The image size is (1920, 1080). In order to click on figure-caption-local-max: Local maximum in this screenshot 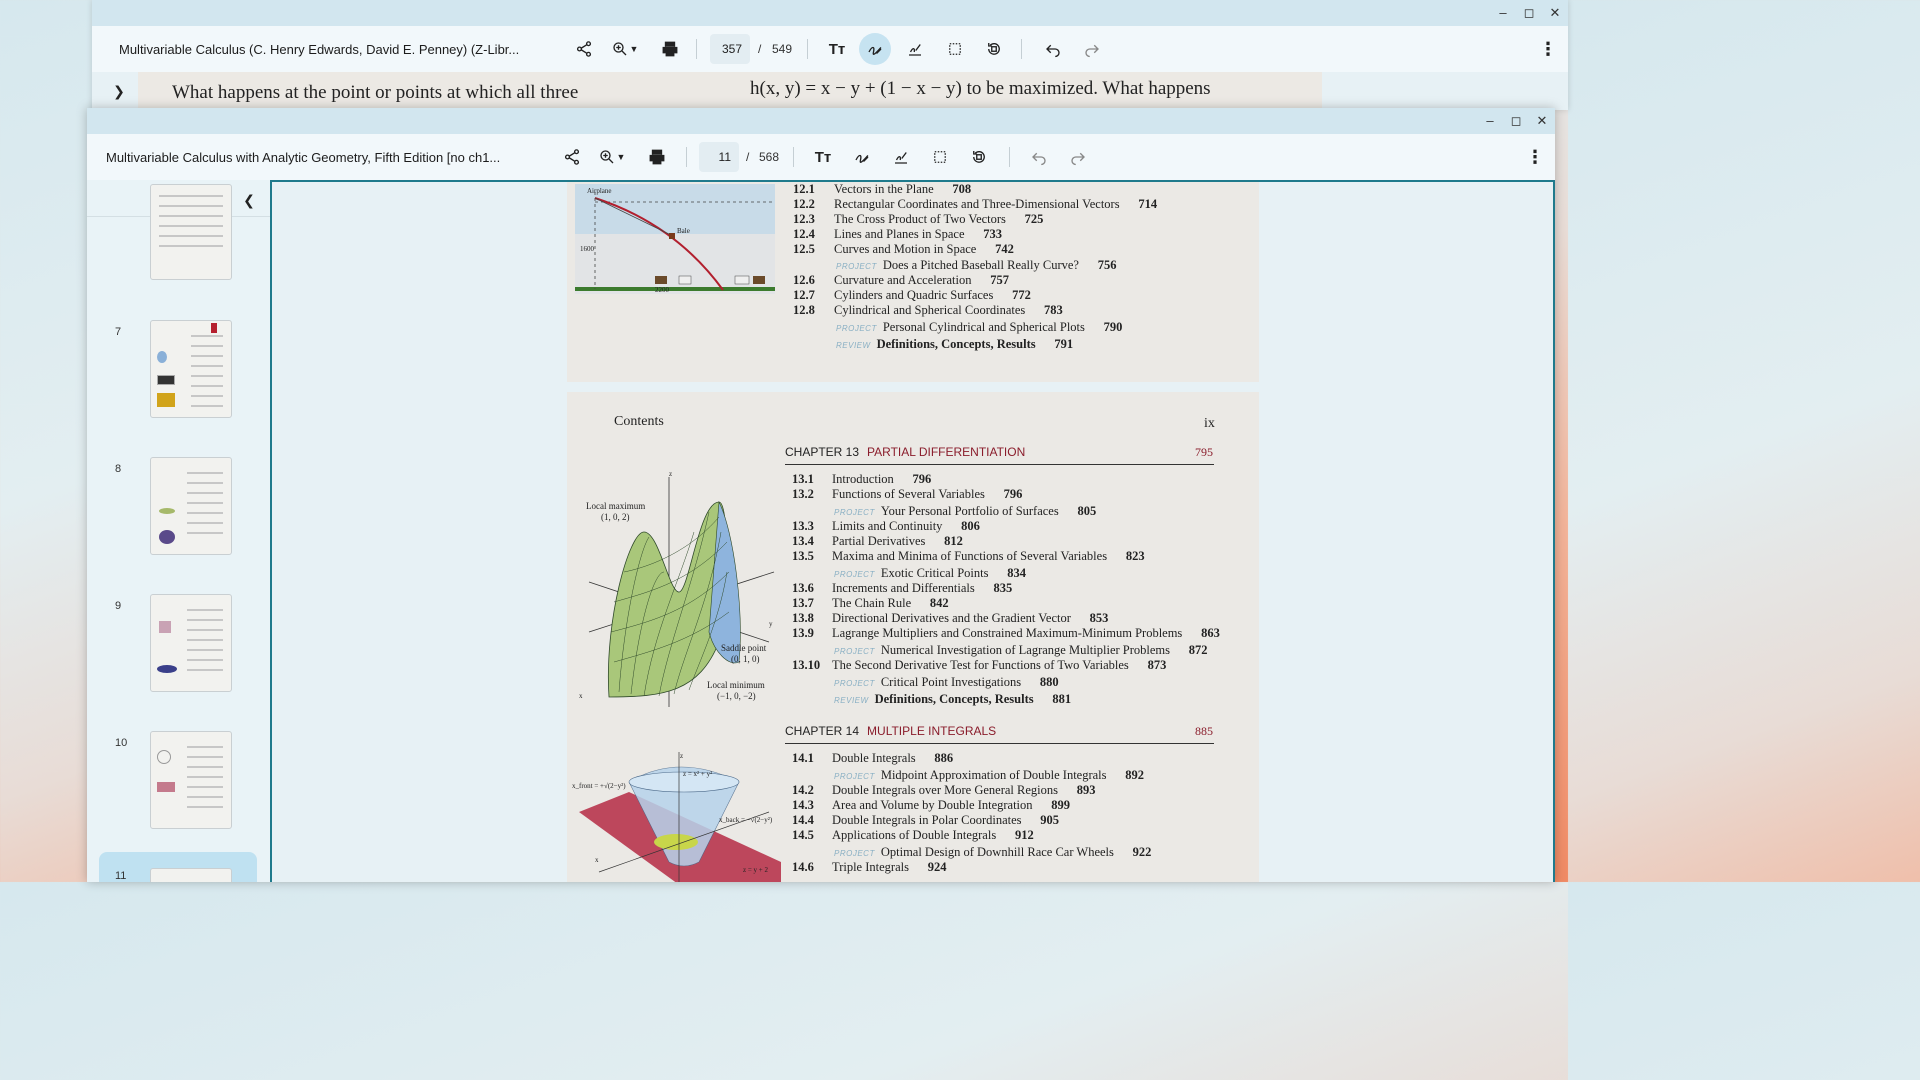, I will do `click(616, 506)`.